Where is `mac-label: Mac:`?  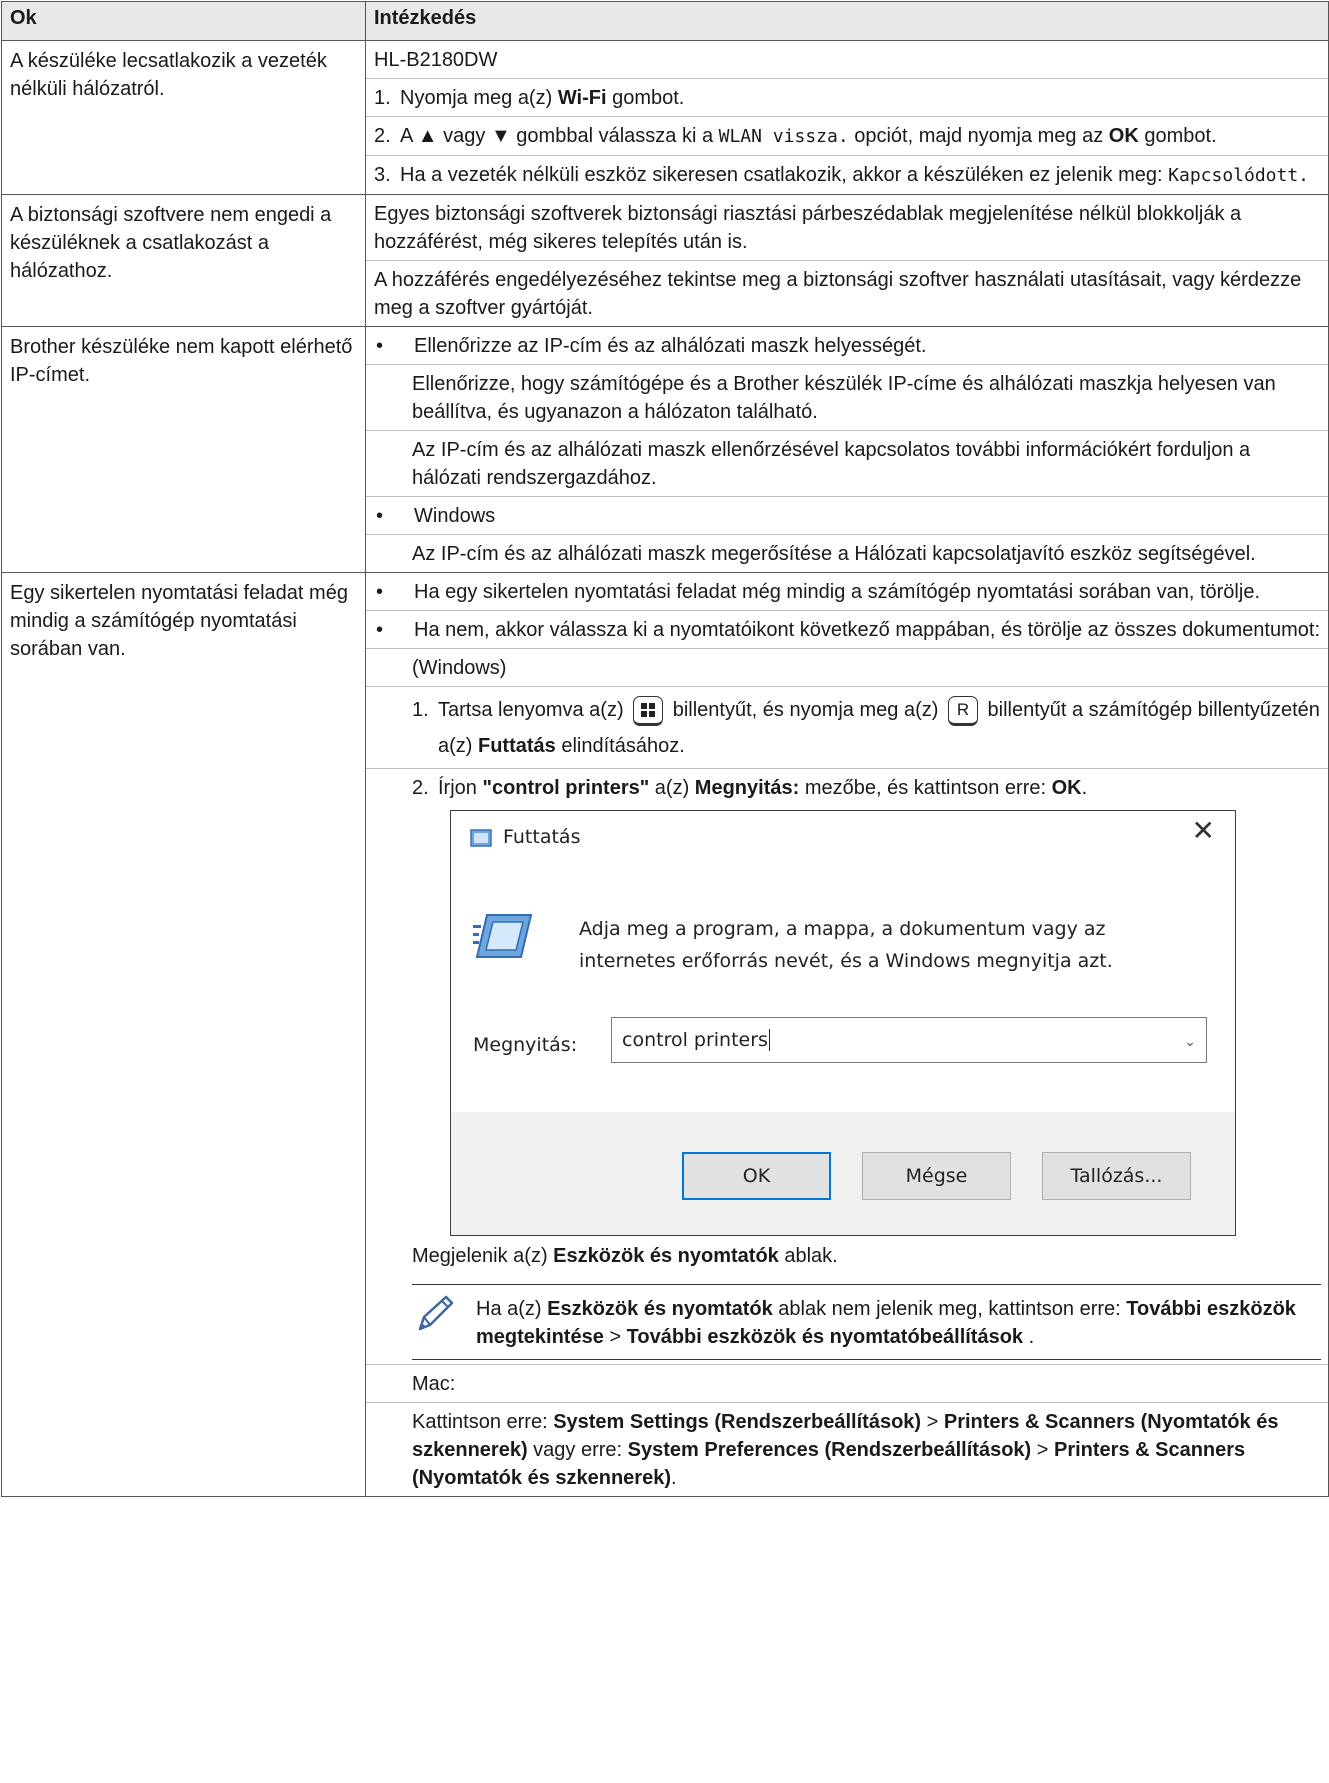 mac-label: Mac: is located at coordinates (434, 1384).